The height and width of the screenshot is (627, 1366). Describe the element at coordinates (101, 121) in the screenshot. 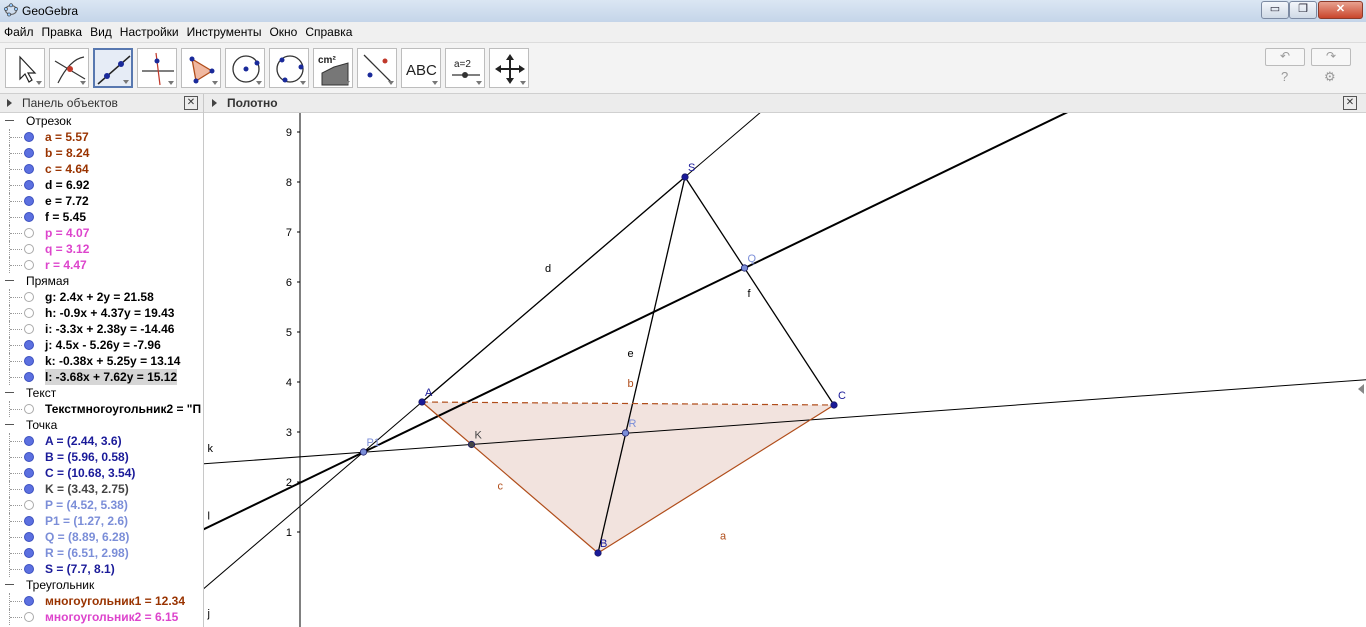

I see `category-row: Отрезок` at that location.